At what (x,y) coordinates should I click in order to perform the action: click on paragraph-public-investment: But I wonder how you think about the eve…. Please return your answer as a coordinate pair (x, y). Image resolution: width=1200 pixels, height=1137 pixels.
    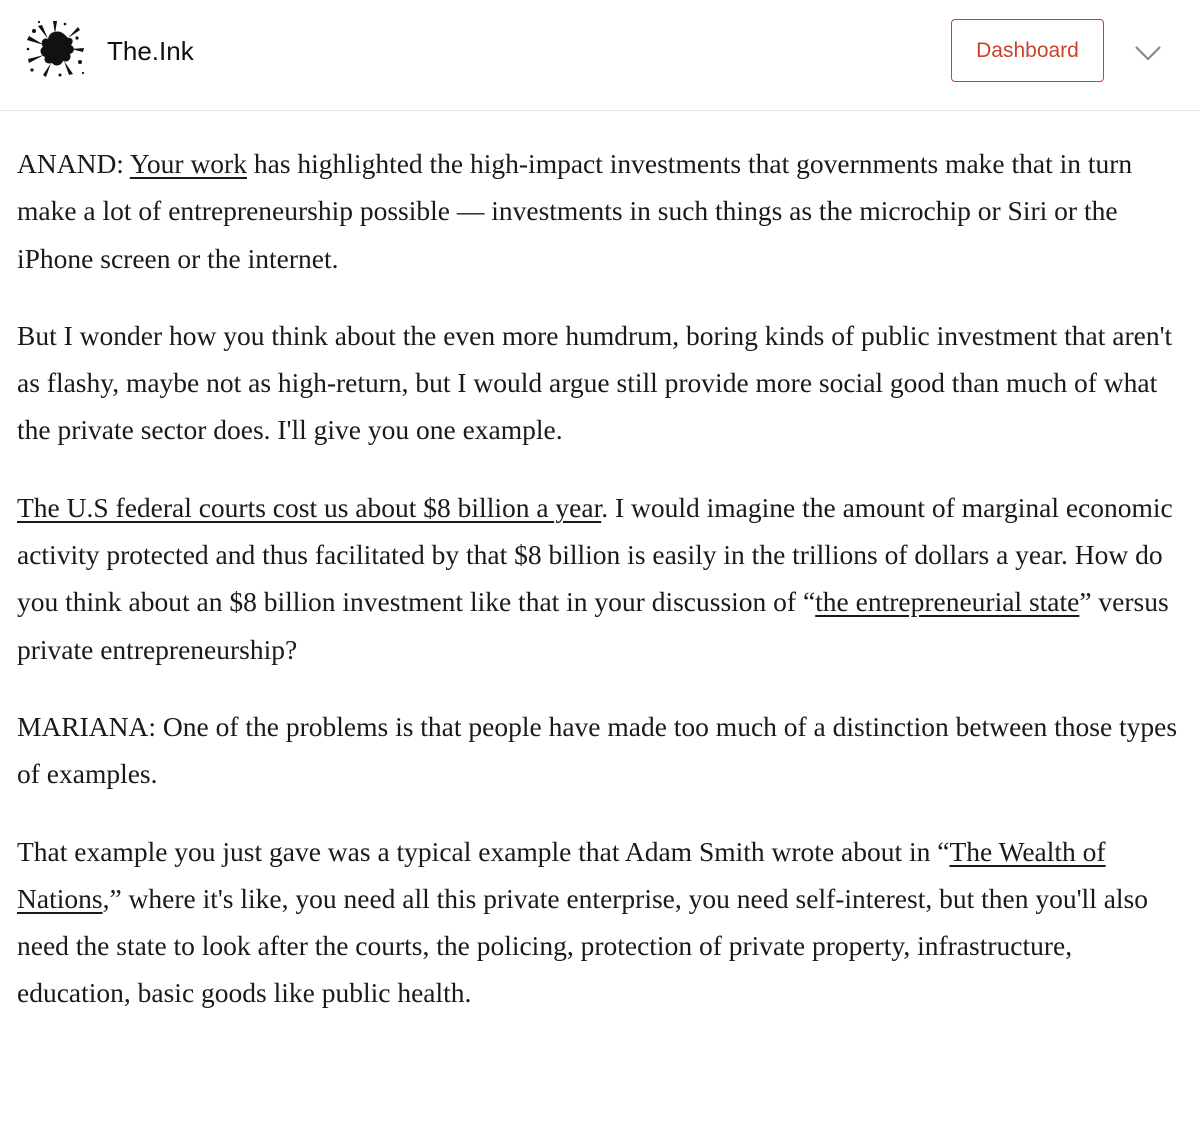
    Looking at the image, I should click on (602, 383).